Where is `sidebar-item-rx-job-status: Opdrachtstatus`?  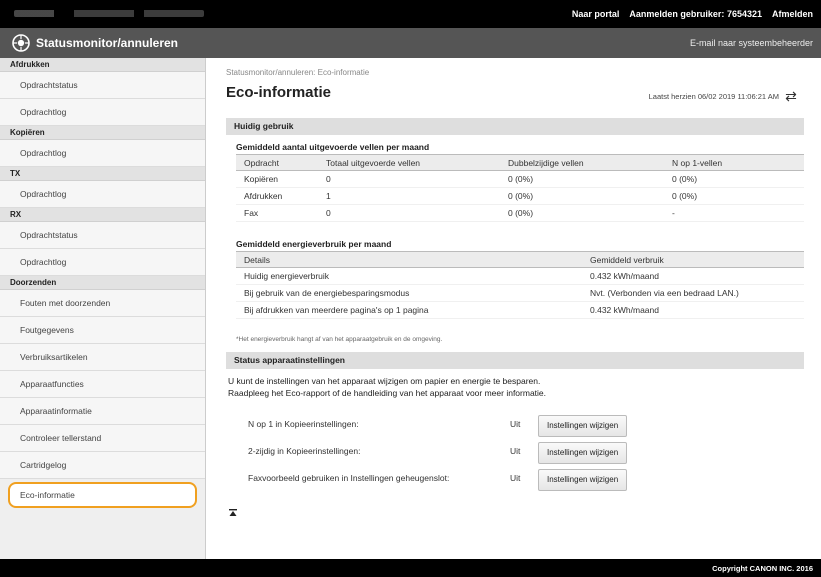 sidebar-item-rx-job-status: Opdrachtstatus is located at coordinates (102, 235).